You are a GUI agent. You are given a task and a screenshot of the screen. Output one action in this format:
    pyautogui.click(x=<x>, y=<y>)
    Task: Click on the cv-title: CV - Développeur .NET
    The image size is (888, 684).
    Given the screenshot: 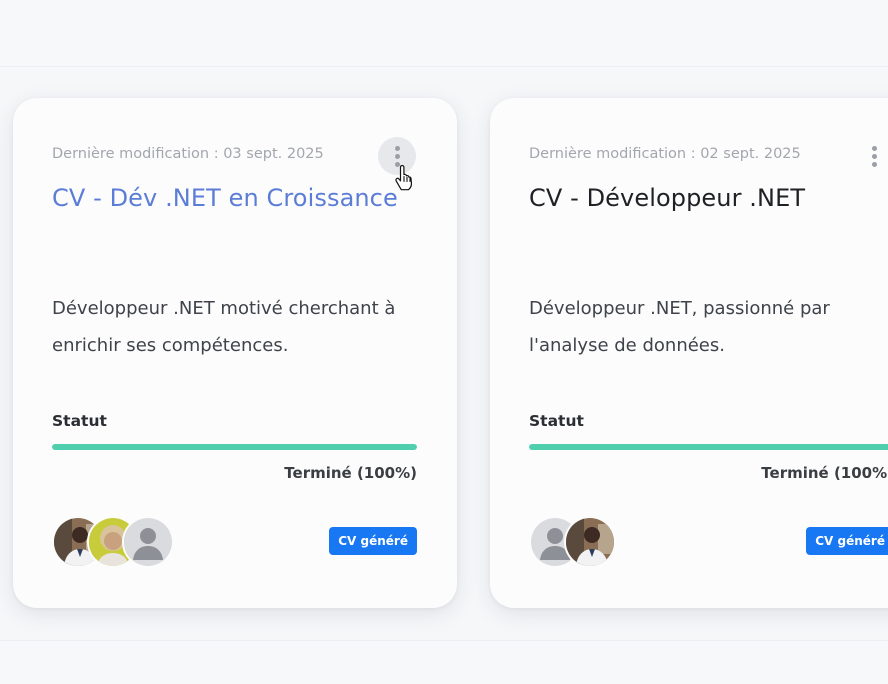 What is the action you would take?
    pyautogui.click(x=667, y=198)
    